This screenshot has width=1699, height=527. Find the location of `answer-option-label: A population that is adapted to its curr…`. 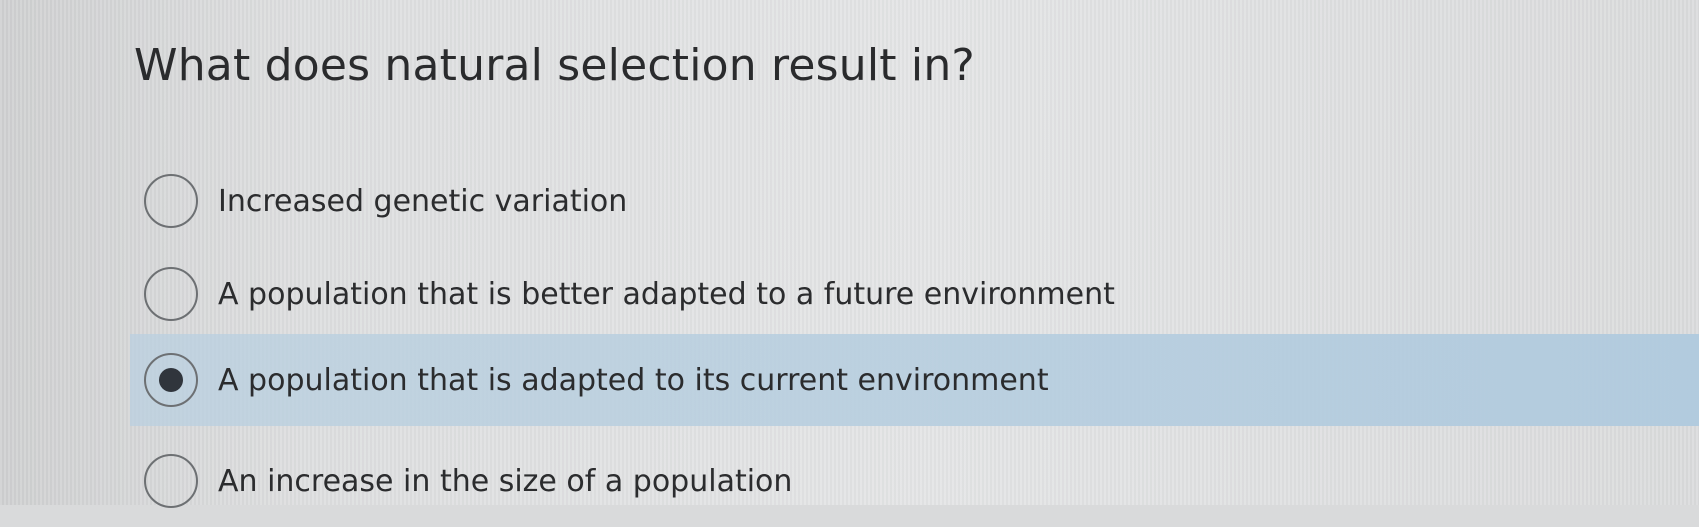

answer-option-label: A population that is adapted to its curr… is located at coordinates (633, 380).